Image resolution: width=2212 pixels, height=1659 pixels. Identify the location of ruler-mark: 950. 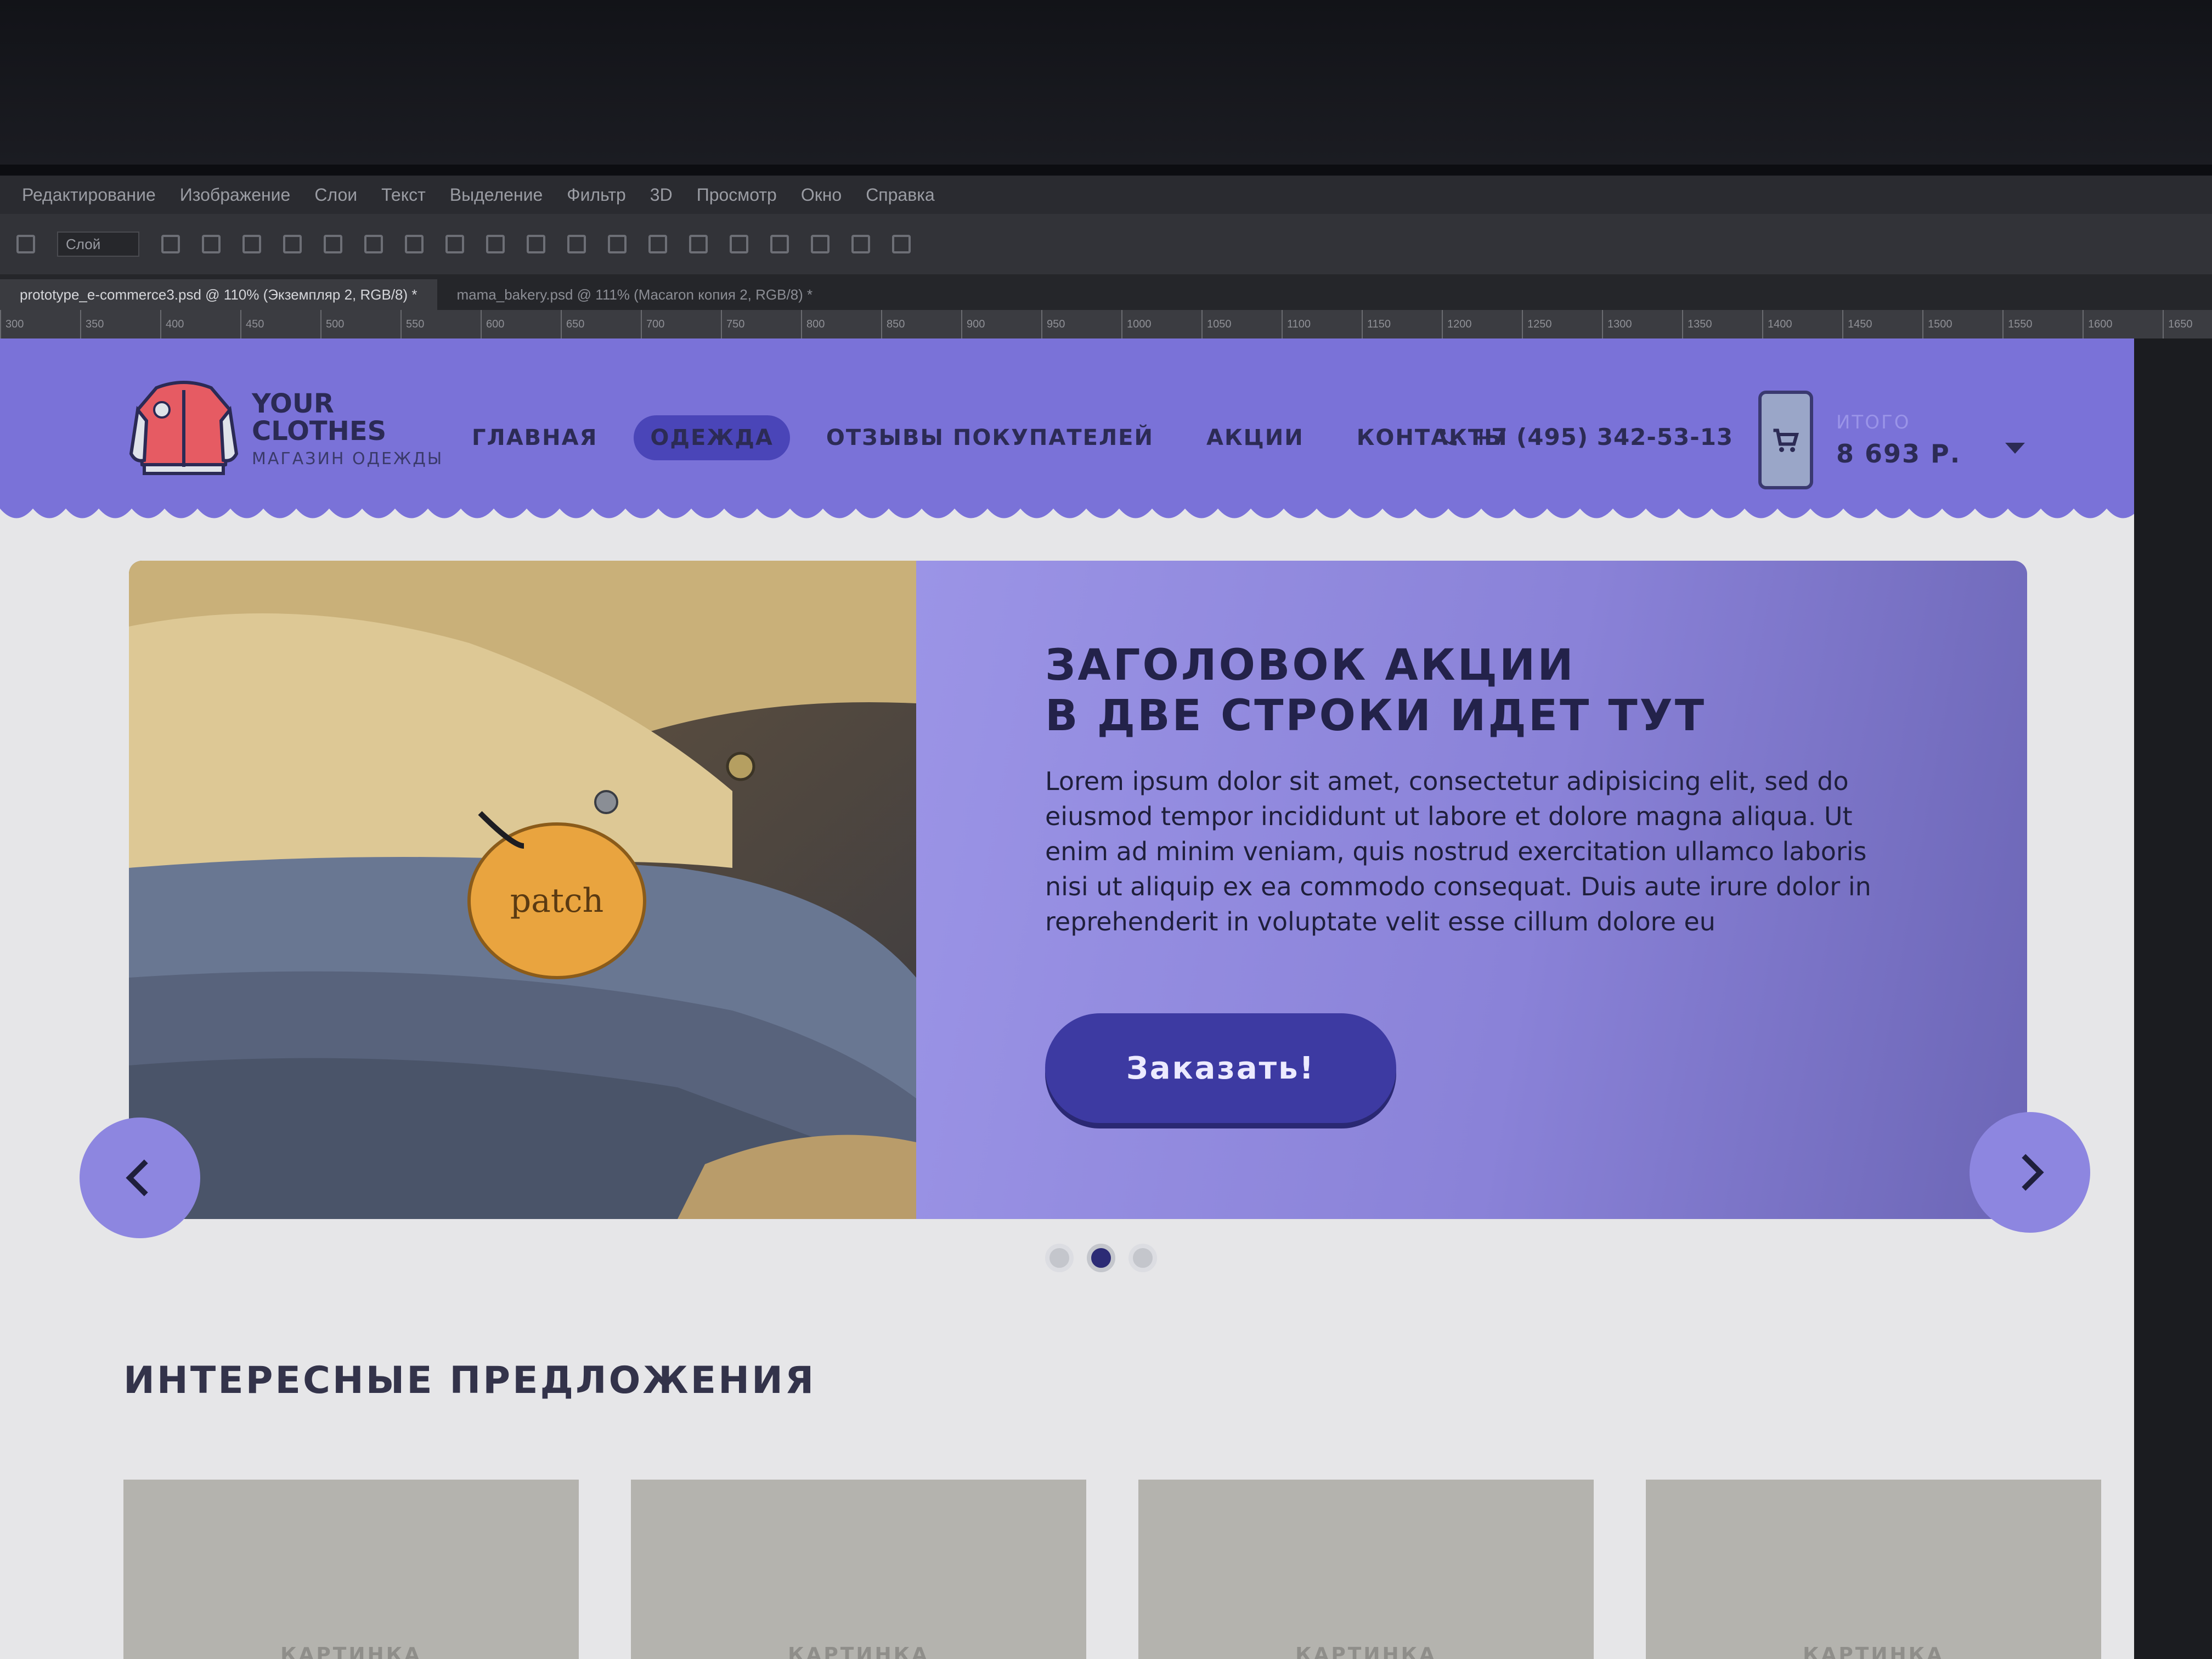
(1056, 324).